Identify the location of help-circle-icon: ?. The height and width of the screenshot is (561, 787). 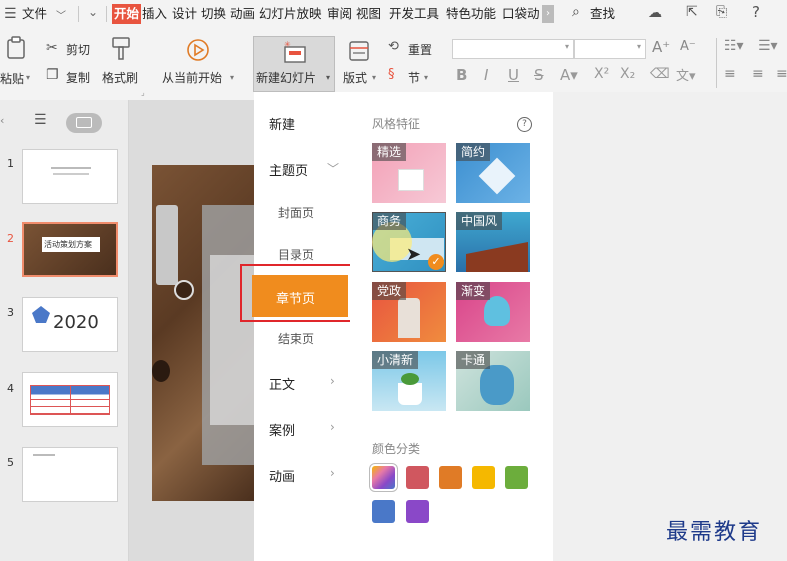
(524, 124).